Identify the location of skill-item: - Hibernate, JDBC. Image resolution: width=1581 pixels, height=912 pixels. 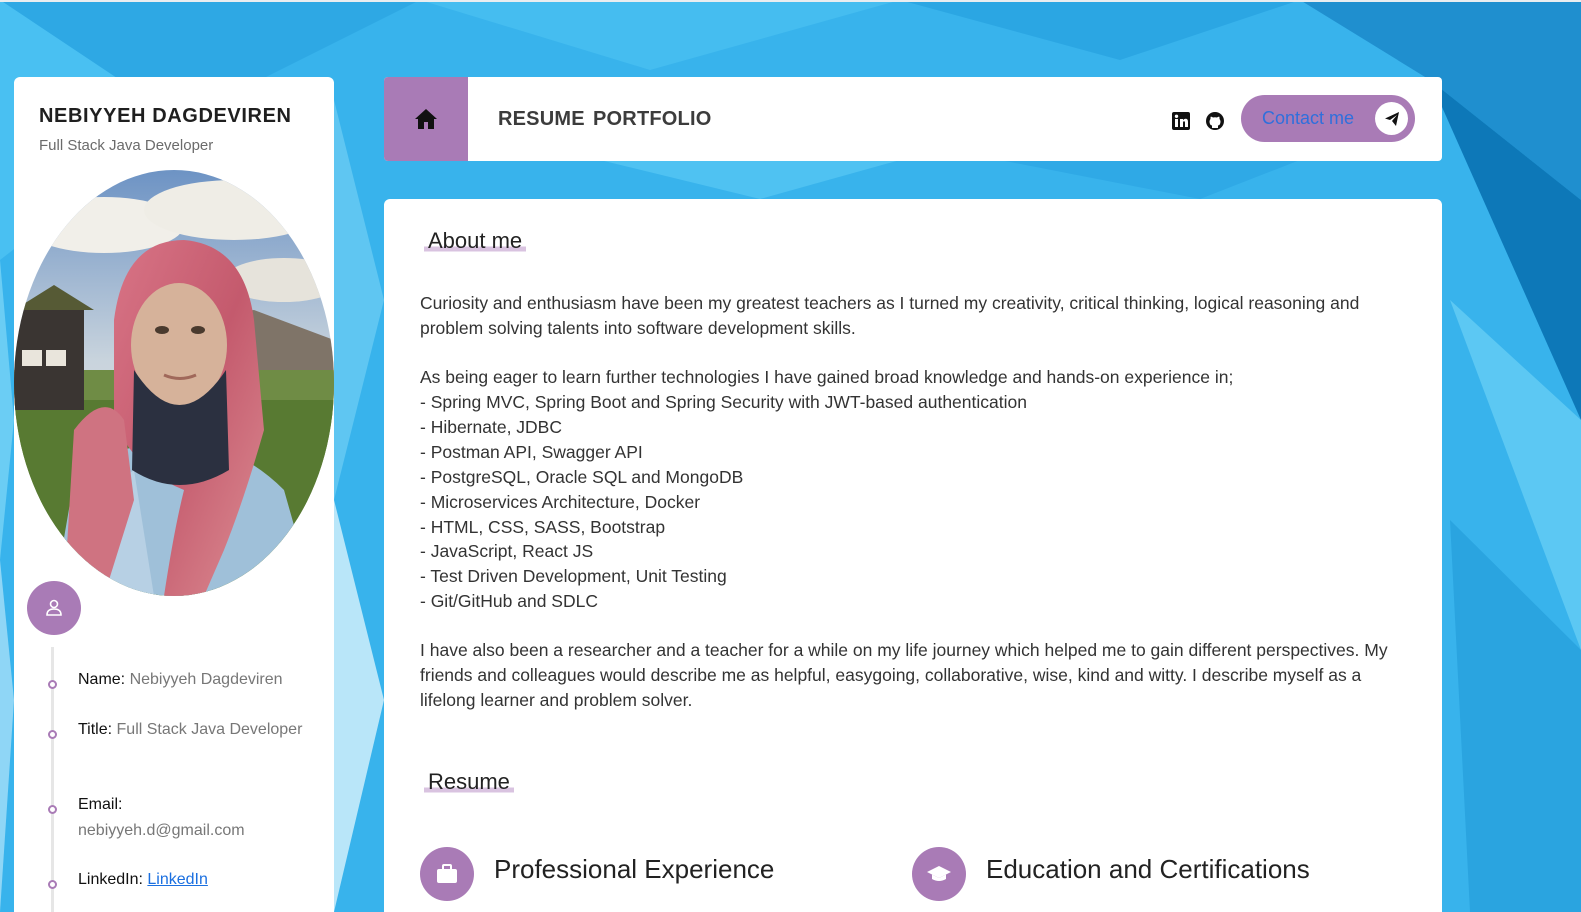
(491, 426).